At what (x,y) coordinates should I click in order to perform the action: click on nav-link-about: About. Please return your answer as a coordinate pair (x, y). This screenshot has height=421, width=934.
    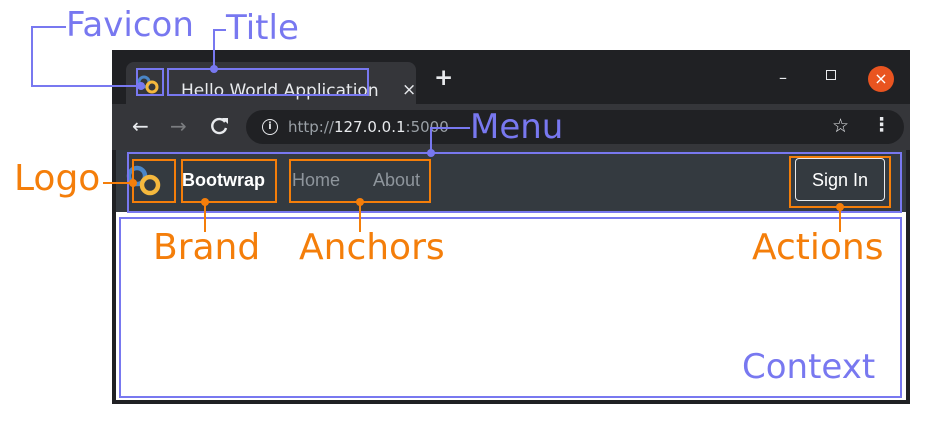
    Looking at the image, I should click on (396, 180).